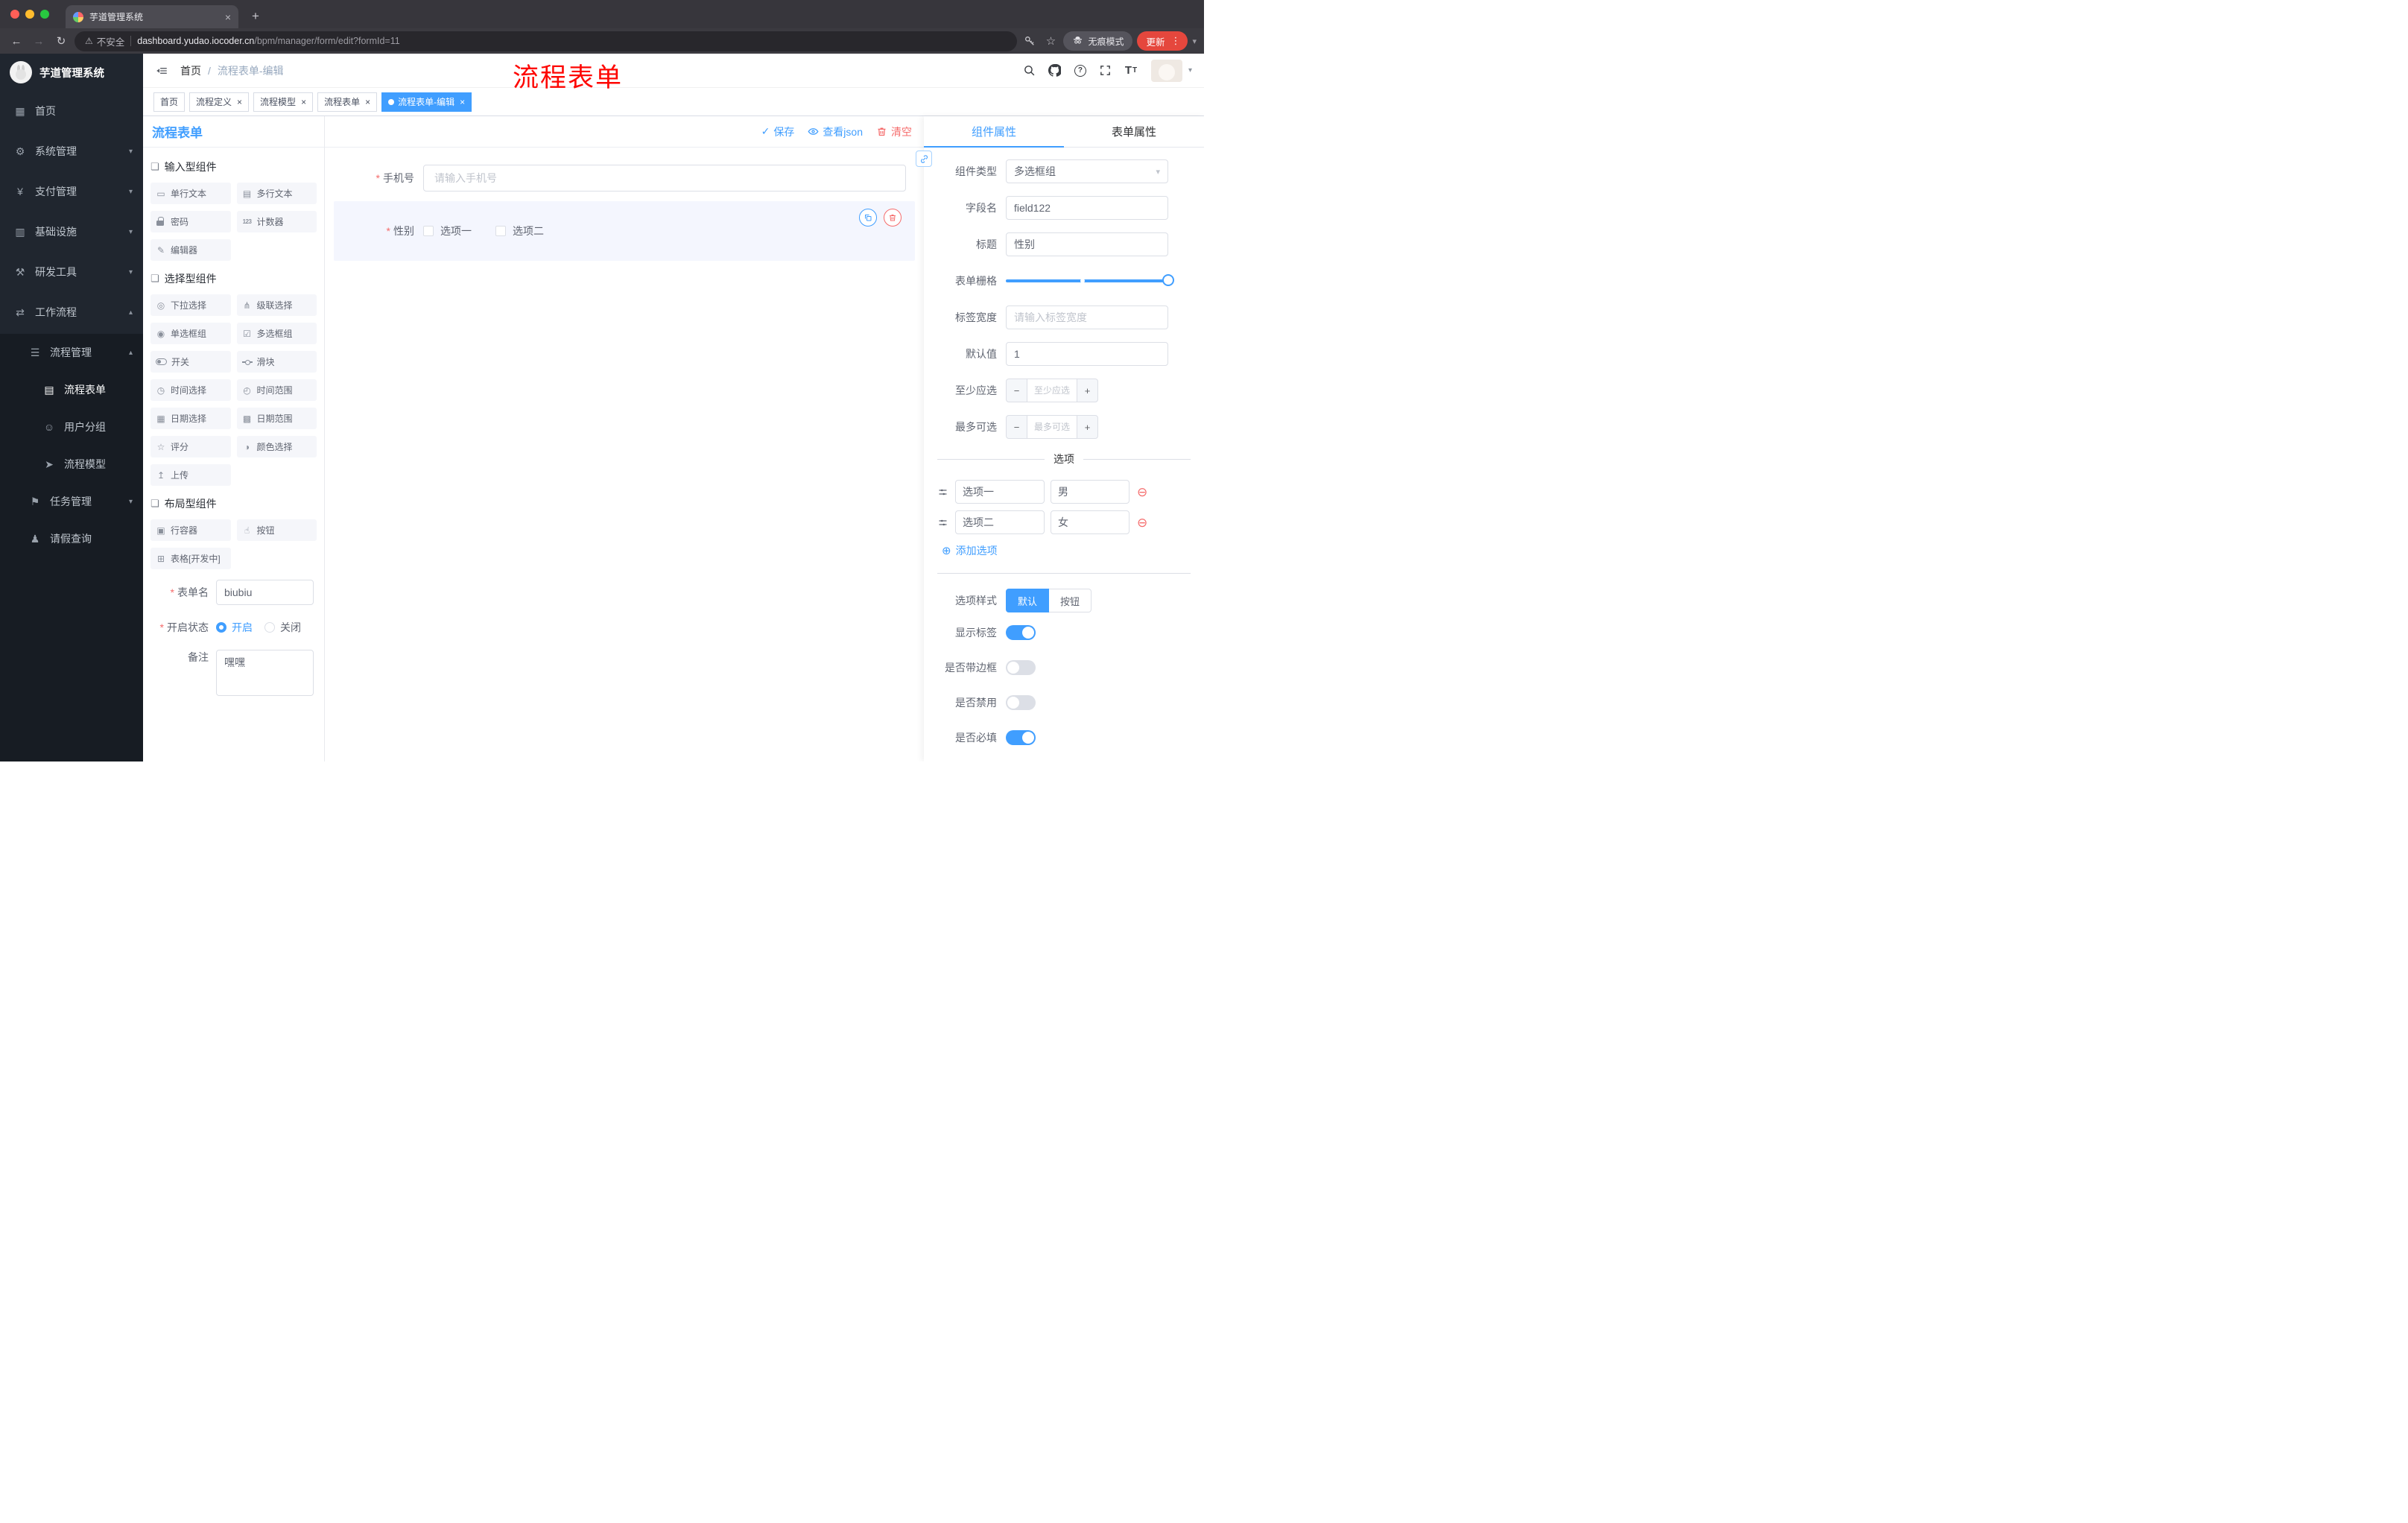 The width and height of the screenshot is (2408, 1523). I want to click on sidebar-item-task-management: ⚑ 任务管理 ▾, so click(71, 502).